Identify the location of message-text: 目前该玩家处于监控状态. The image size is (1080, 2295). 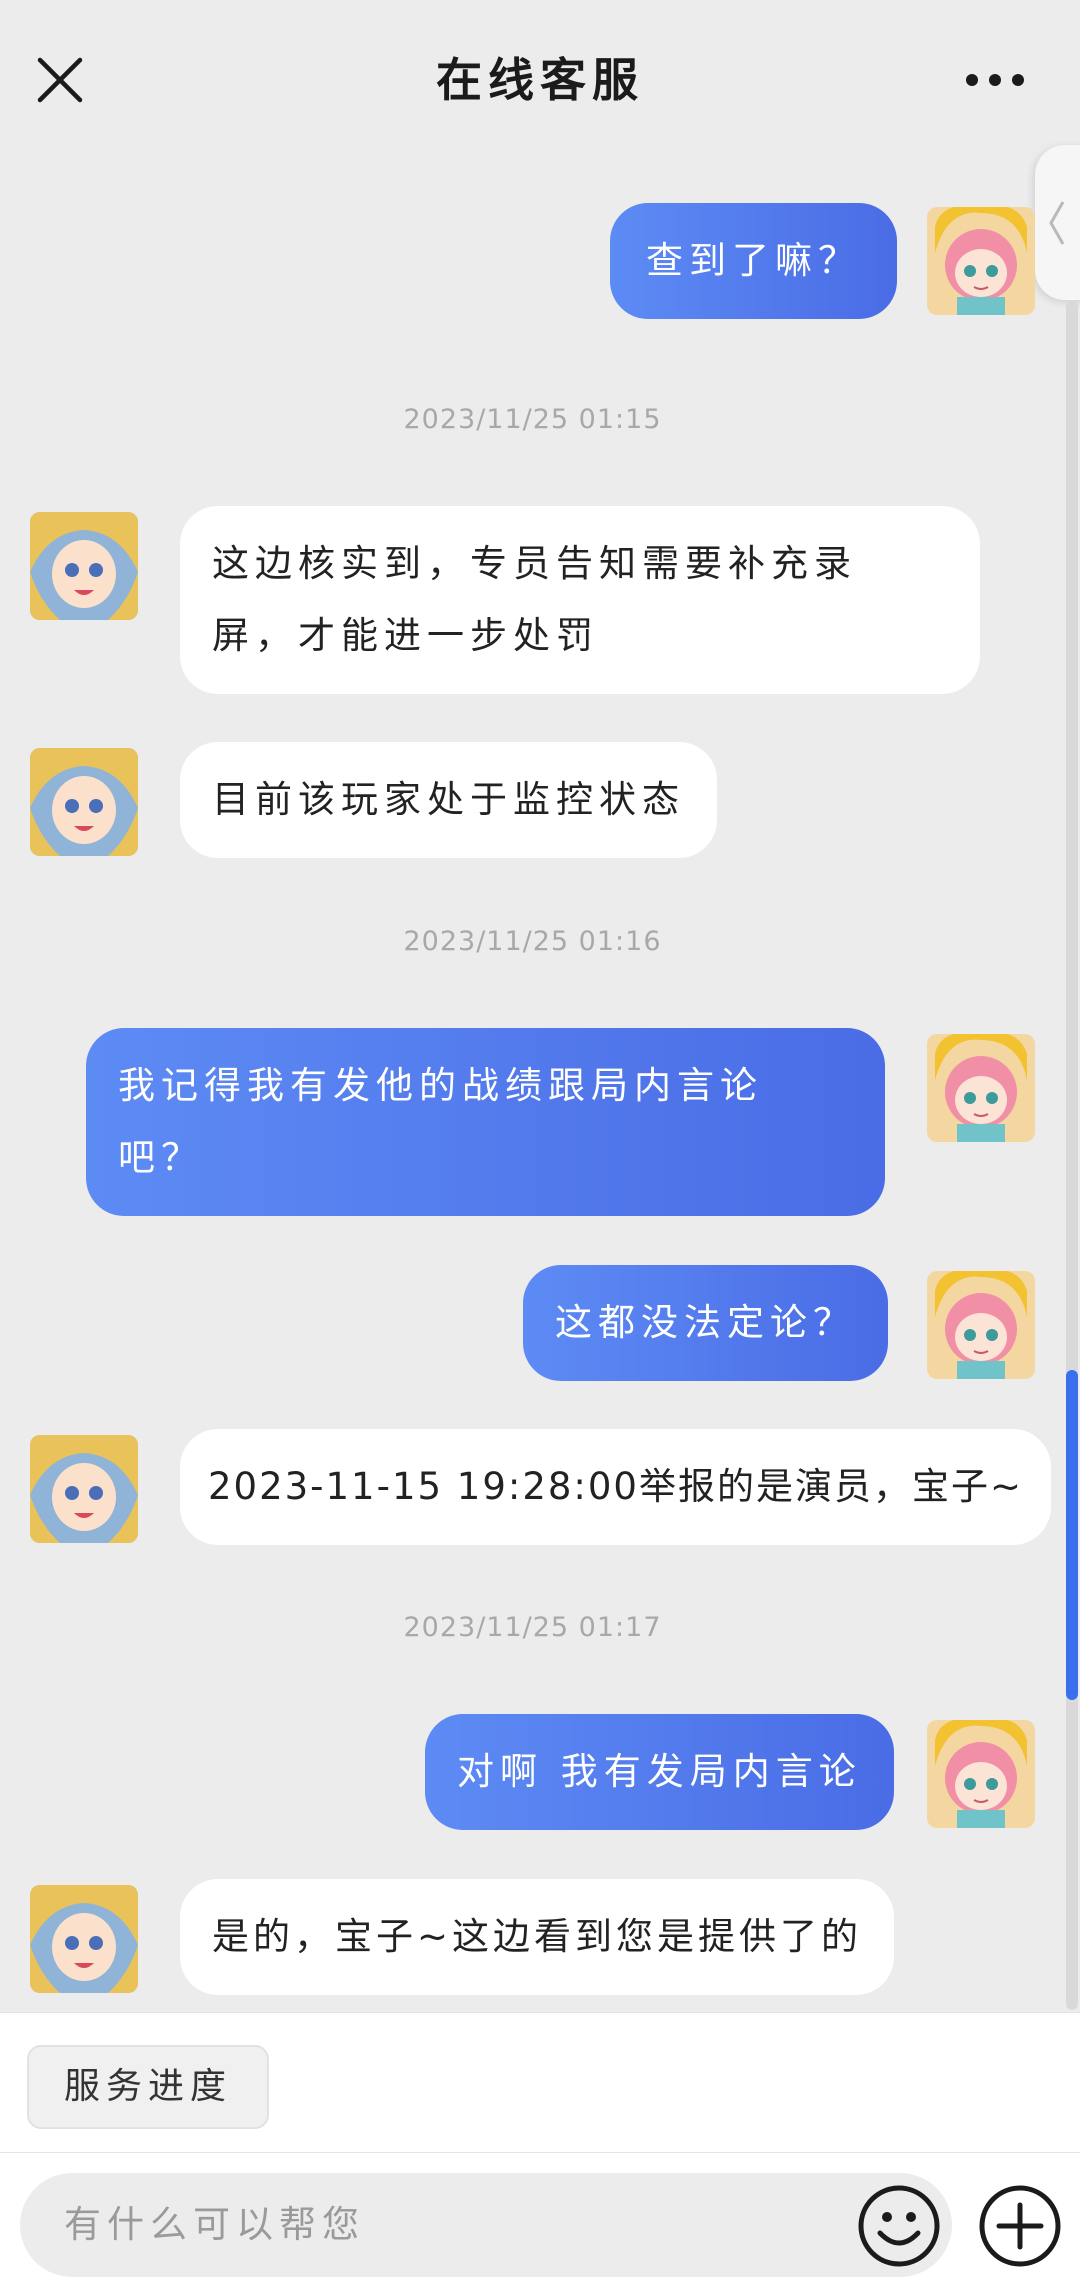
(448, 799).